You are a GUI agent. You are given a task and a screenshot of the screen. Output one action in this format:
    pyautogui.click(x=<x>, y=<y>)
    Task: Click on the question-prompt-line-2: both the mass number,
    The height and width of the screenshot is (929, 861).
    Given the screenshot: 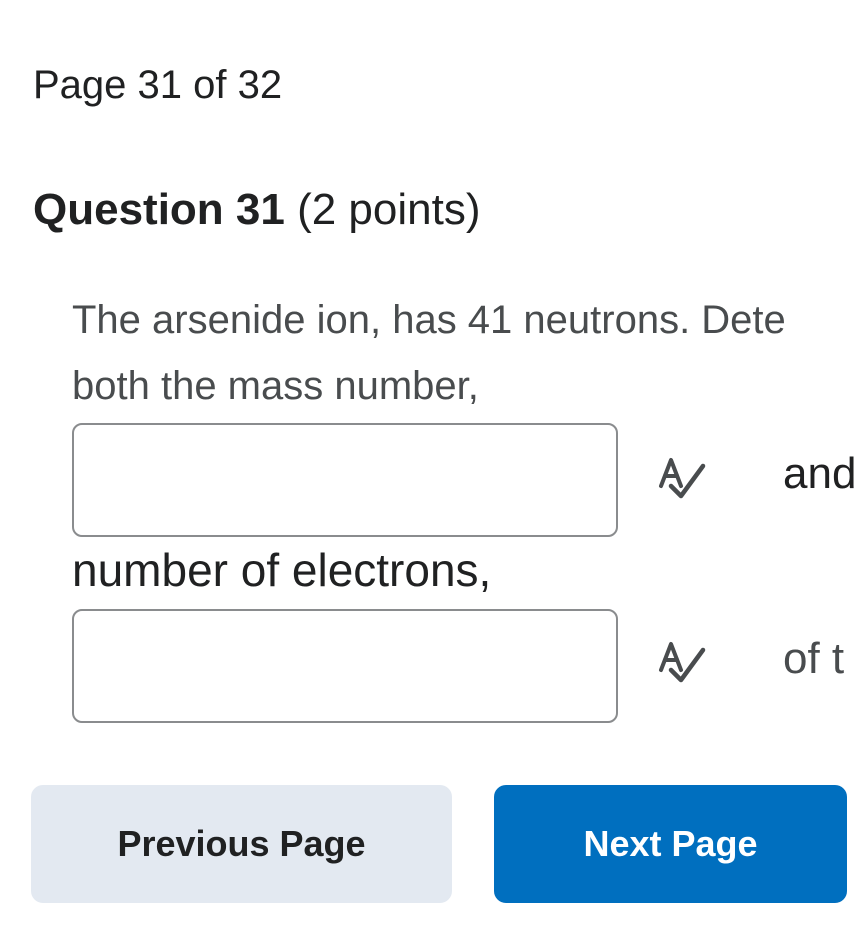 What is the action you would take?
    pyautogui.click(x=275, y=386)
    